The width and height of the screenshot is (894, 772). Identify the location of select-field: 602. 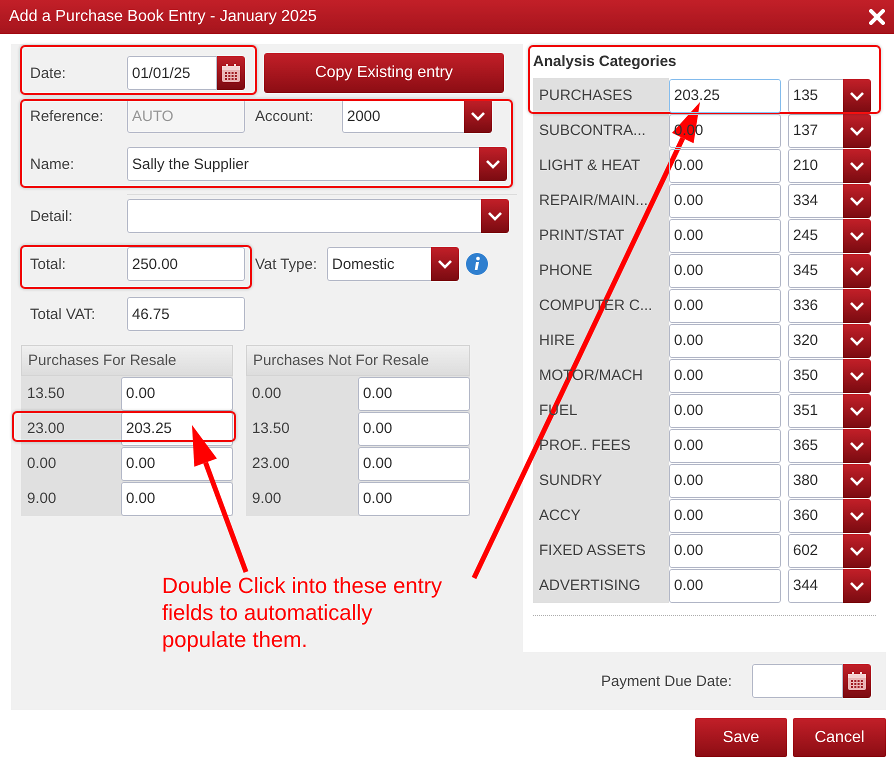
(815, 551).